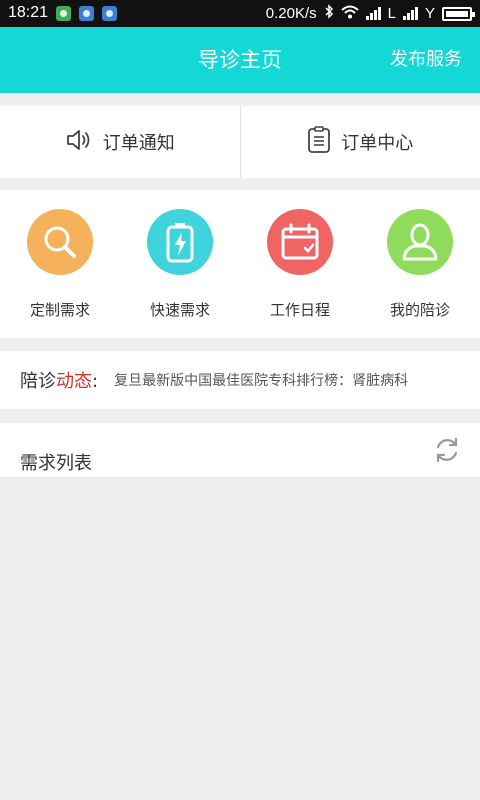 This screenshot has width=480, height=800. I want to click on news-label-highlight: 动态, so click(74, 381).